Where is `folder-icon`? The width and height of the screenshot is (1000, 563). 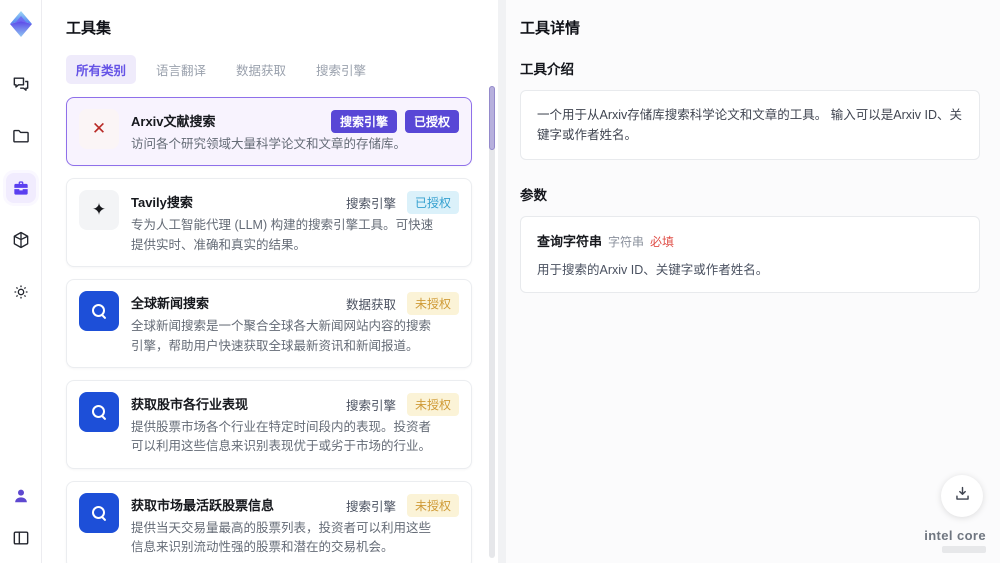 folder-icon is located at coordinates (21, 136).